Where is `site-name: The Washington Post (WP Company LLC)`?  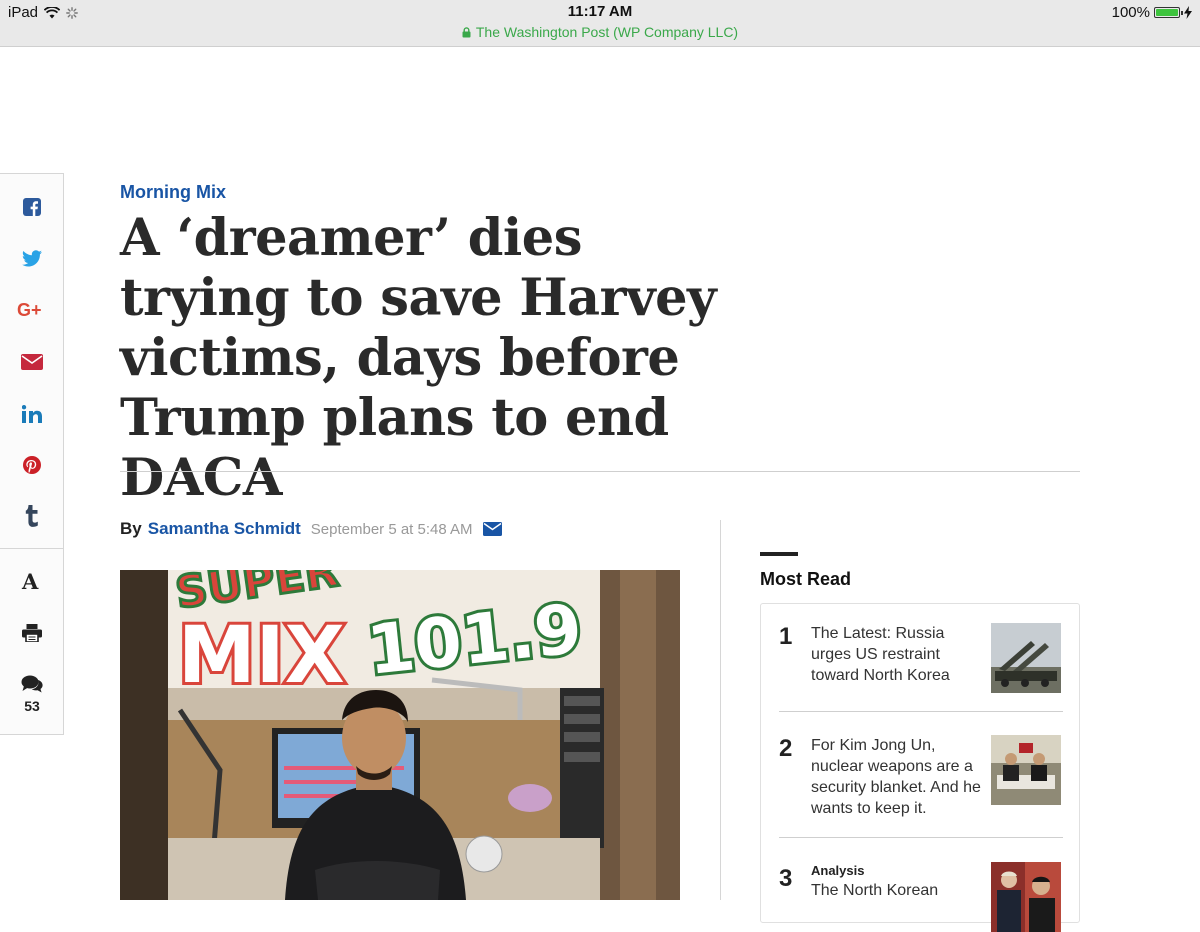 site-name: The Washington Post (WP Company LLC) is located at coordinates (607, 32).